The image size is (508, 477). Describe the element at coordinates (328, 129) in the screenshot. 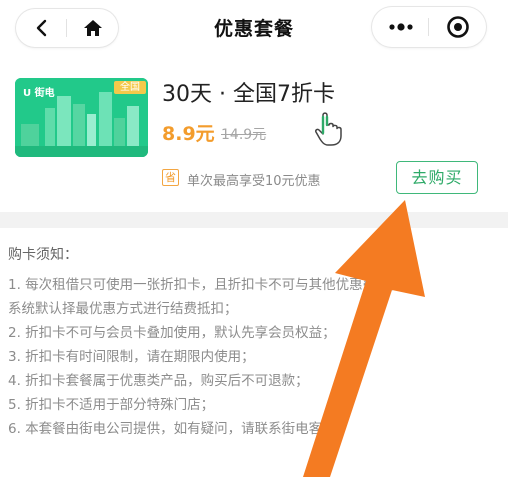

I see `pointer-hand-icon` at that location.